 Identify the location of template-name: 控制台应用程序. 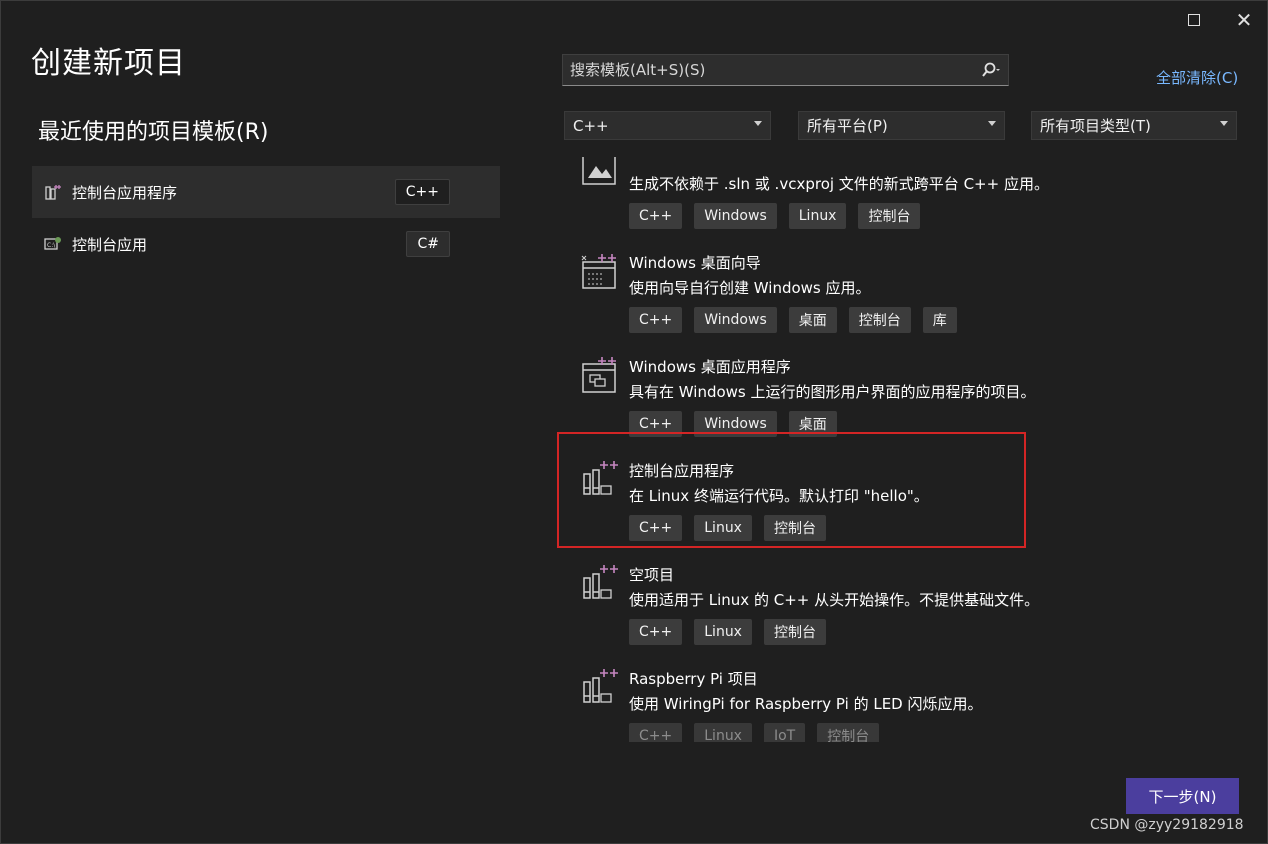
(682, 471).